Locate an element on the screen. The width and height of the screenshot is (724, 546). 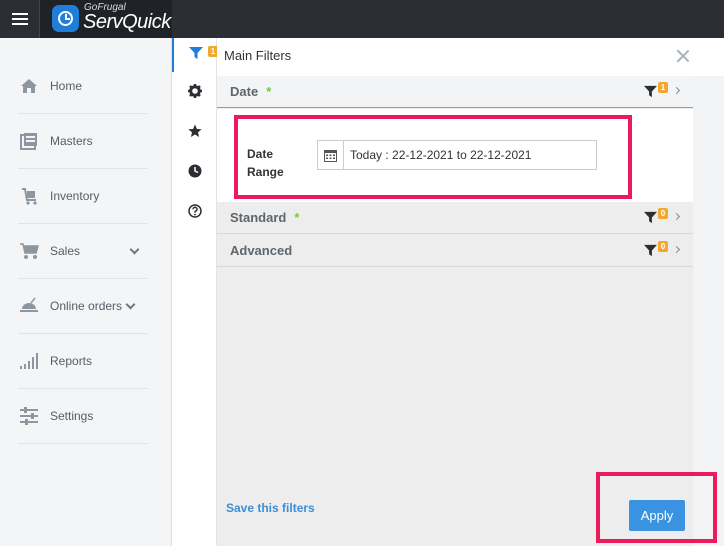
rail-settings-tab is located at coordinates (194, 93).